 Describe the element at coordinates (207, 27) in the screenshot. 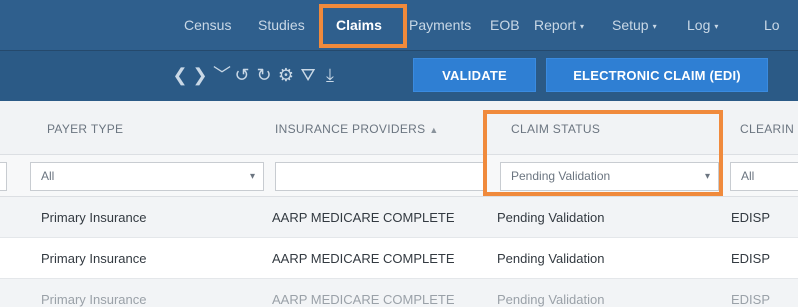

I see `nav-census: Census` at that location.